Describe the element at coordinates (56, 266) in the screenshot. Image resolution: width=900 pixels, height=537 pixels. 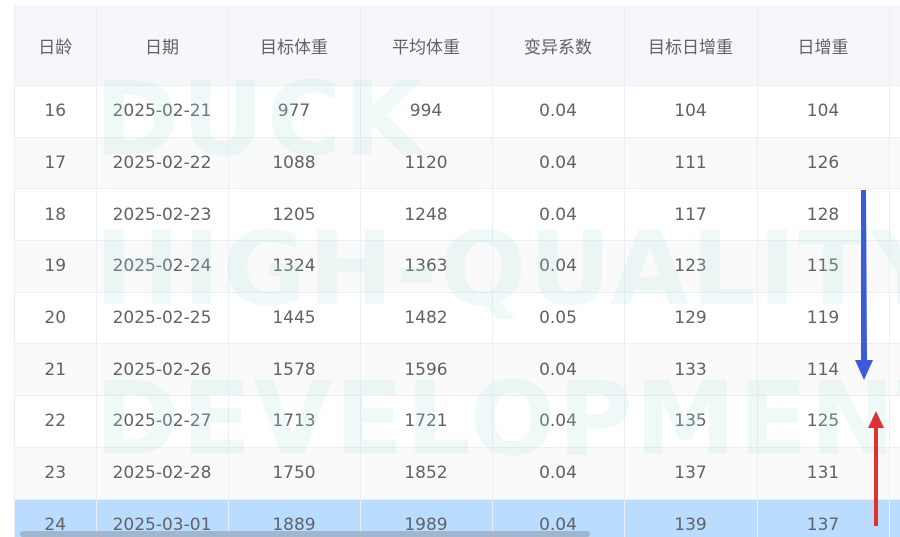
I see `cell-day-age: 19` at that location.